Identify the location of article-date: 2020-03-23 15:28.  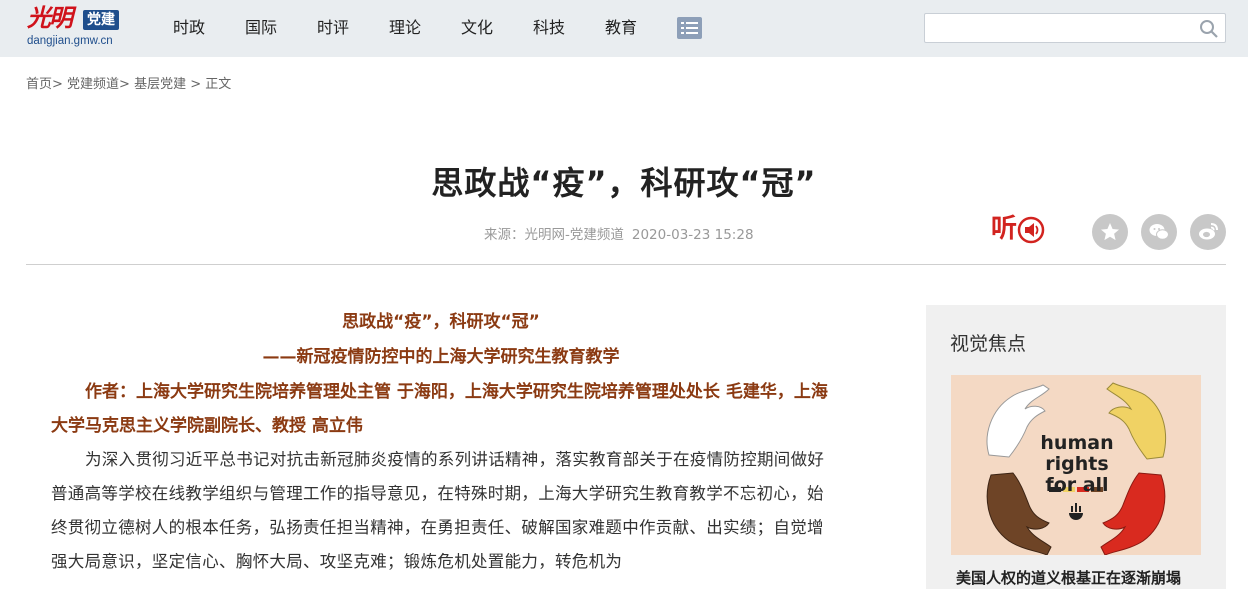
(692, 235).